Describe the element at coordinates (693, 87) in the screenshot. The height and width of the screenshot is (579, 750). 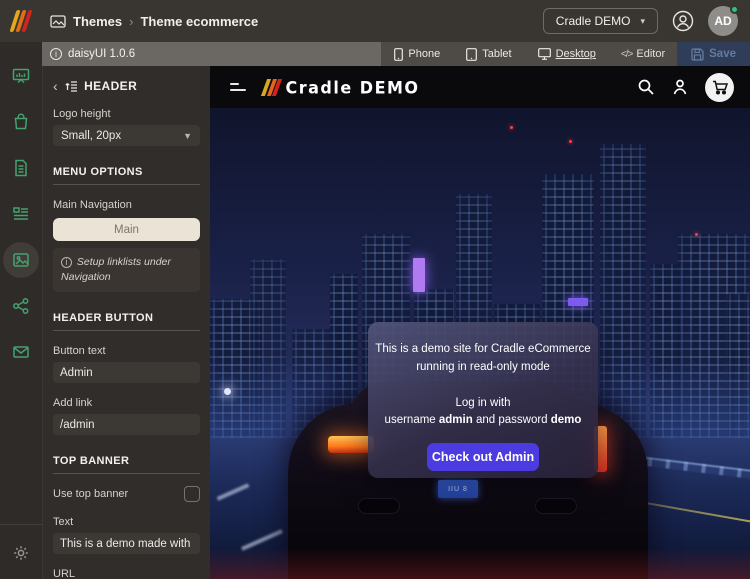
I see `site-header-actions` at that location.